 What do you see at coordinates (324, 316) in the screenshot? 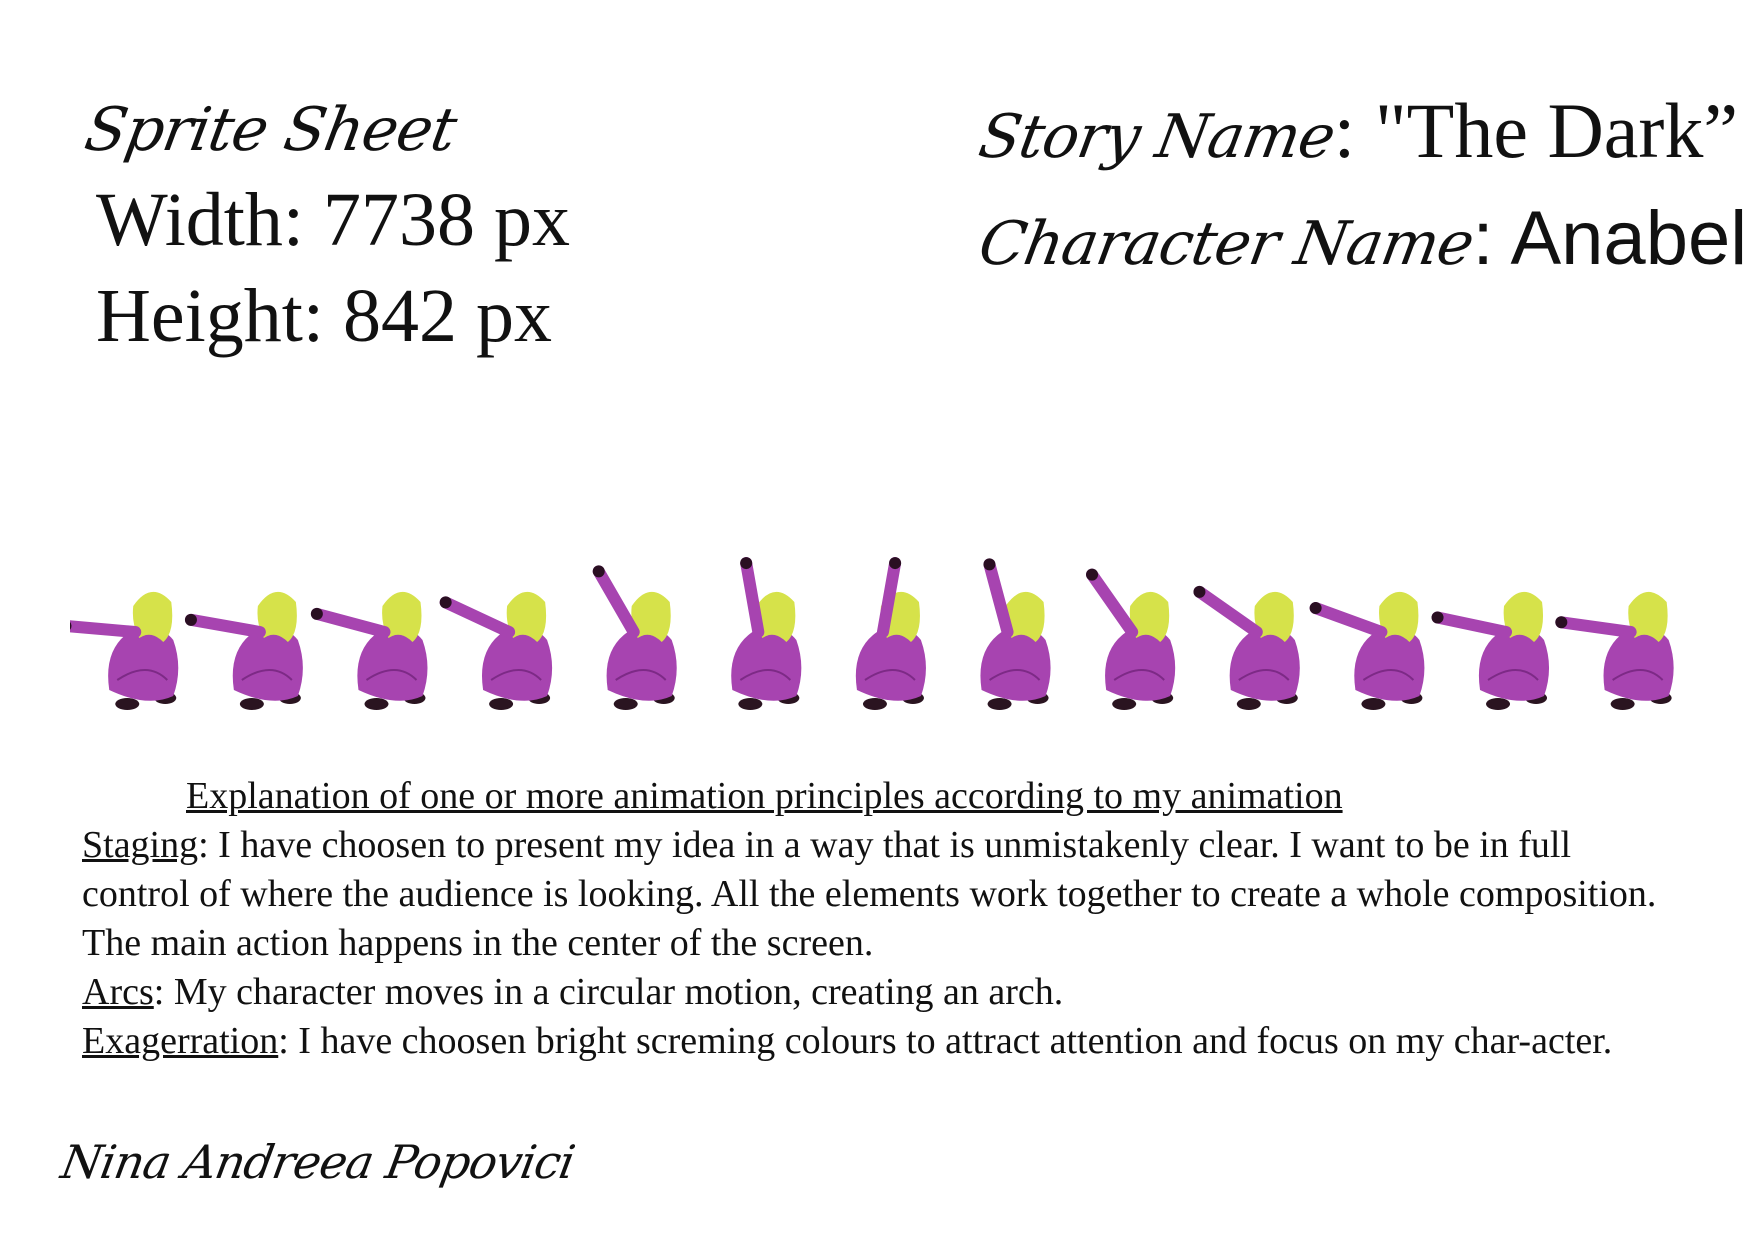
I see `height-value: Height: 842 px` at bounding box center [324, 316].